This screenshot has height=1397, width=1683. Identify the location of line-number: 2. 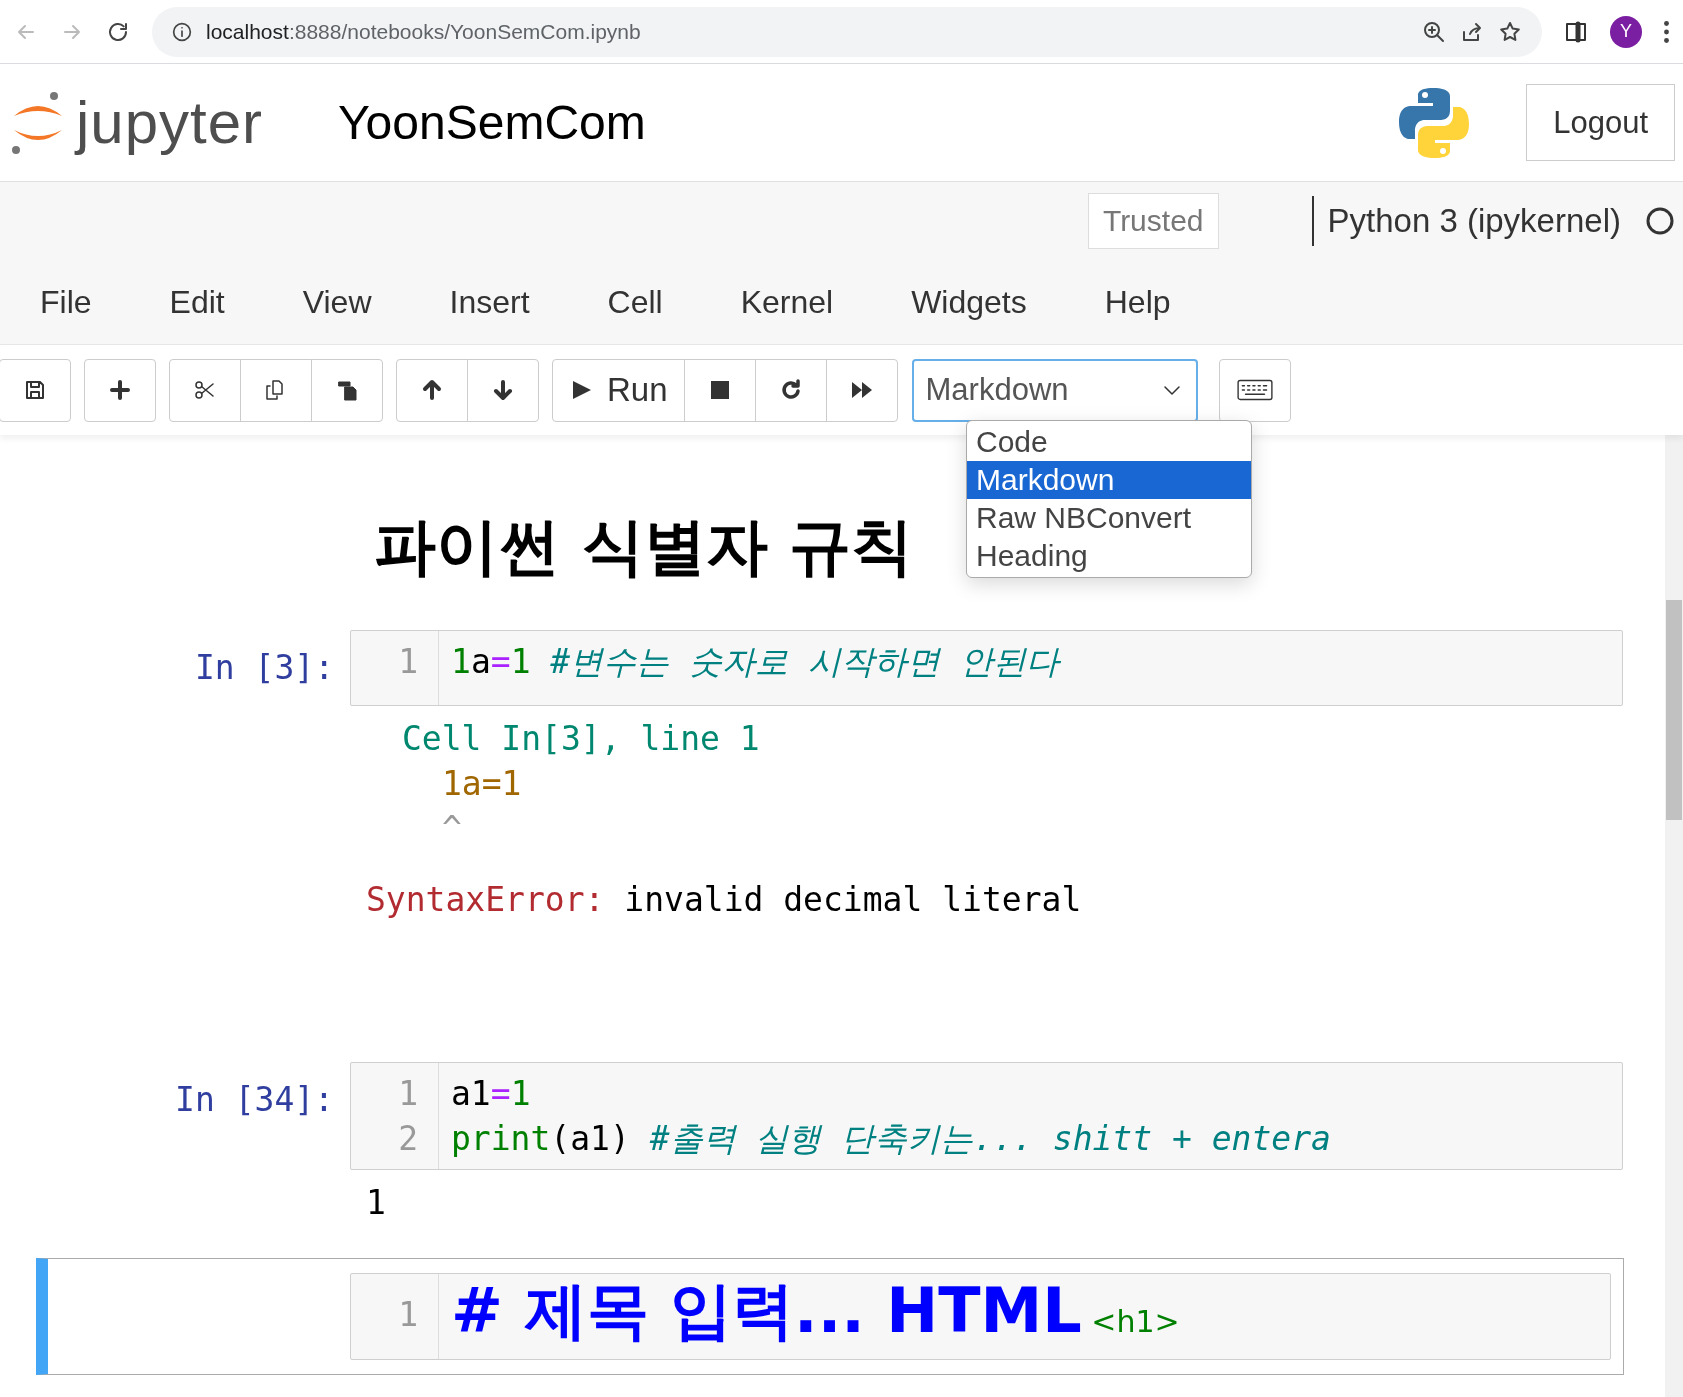
(408, 1139).